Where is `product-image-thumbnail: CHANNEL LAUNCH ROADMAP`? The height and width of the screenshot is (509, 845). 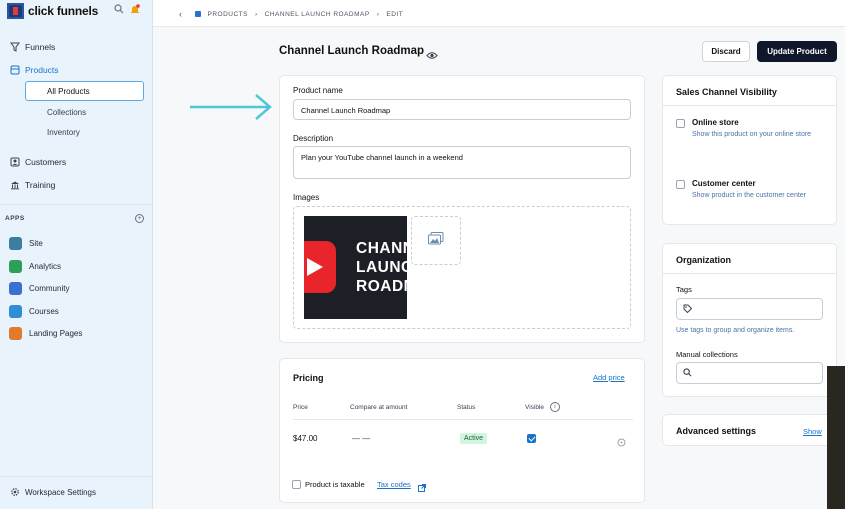
product-image-thumbnail: CHANNEL LAUNCH ROADMAP is located at coordinates (355, 267).